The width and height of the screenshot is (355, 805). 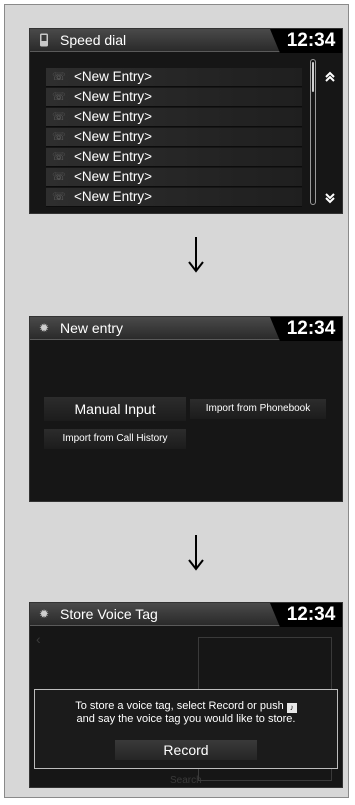 I want to click on title-bar: ✹ New entry 12:34, so click(x=186, y=329).